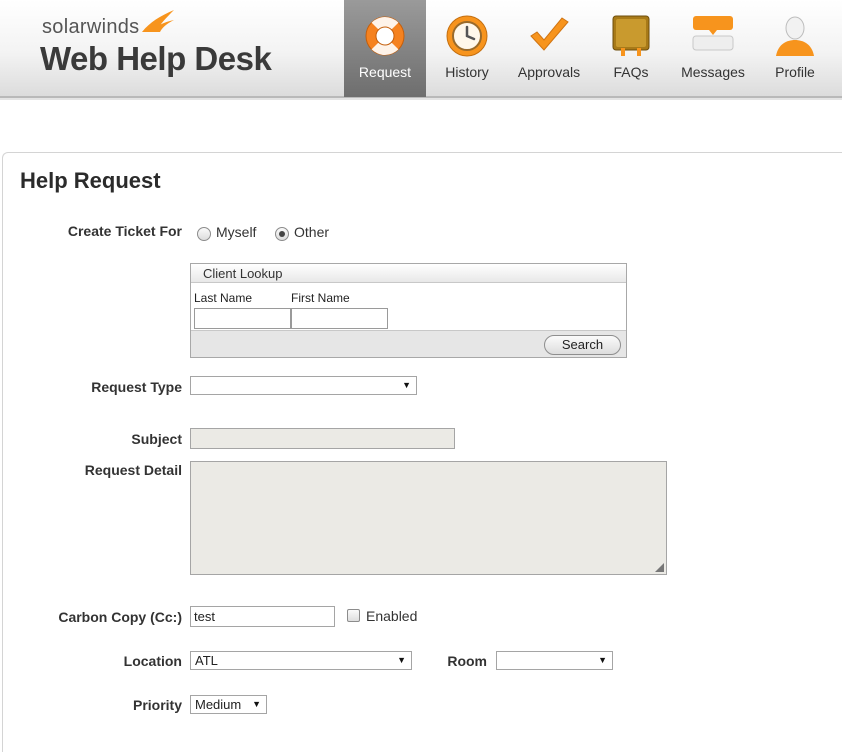  I want to click on request-detail-textarea, so click(428, 518).